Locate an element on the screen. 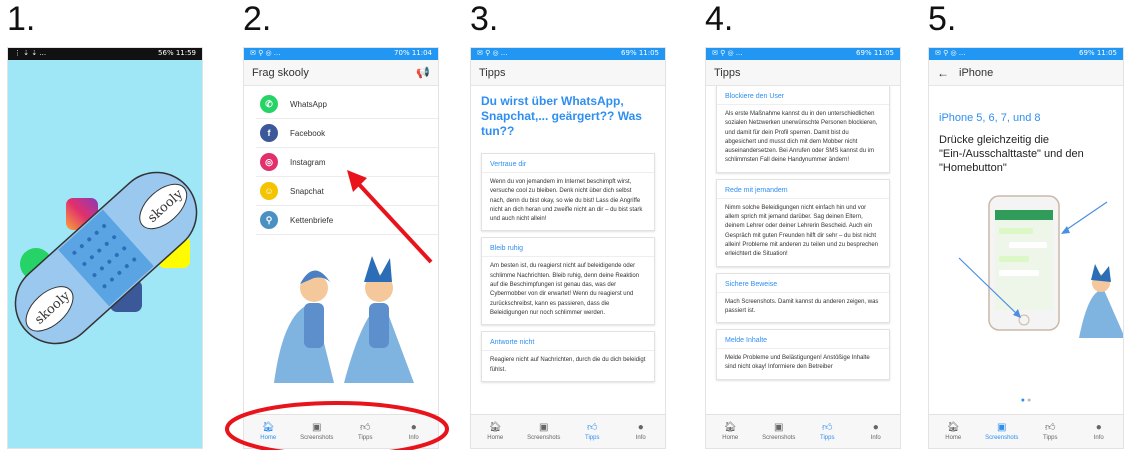 Image resolution: width=1139 pixels, height=450 pixels. menu-item-facebook: f Facebook is located at coordinates (347, 133).